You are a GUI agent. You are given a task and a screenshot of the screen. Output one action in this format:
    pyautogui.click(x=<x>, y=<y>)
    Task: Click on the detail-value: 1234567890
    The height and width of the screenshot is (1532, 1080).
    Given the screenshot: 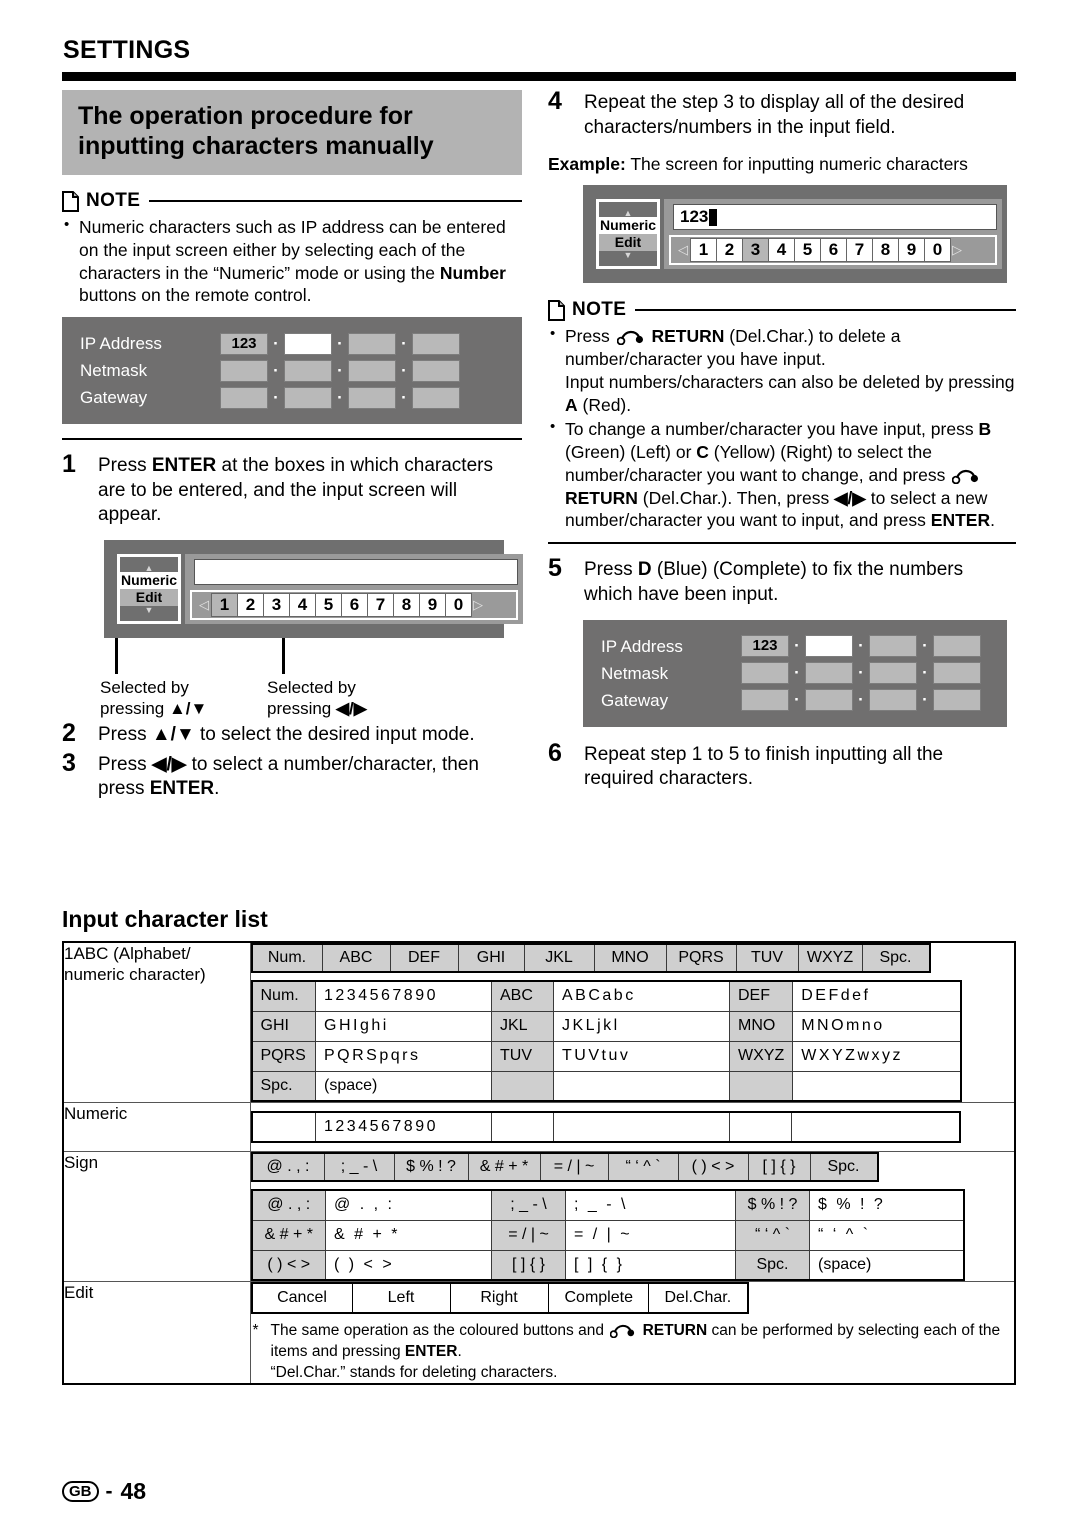 What is the action you would take?
    pyautogui.click(x=403, y=996)
    